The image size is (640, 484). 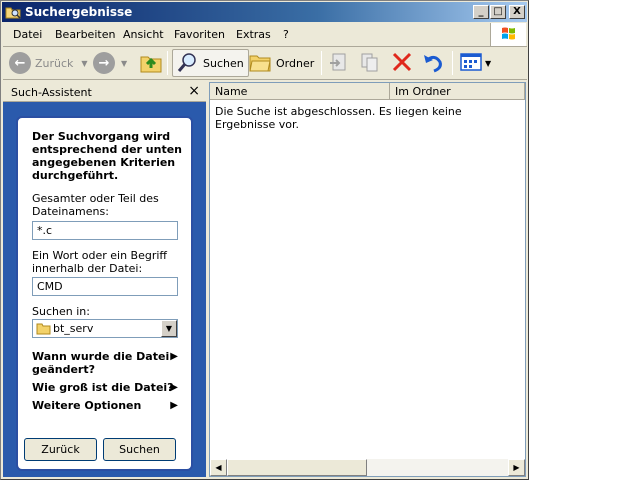 What do you see at coordinates (297, 467) in the screenshot?
I see `scroll-thumb` at bounding box center [297, 467].